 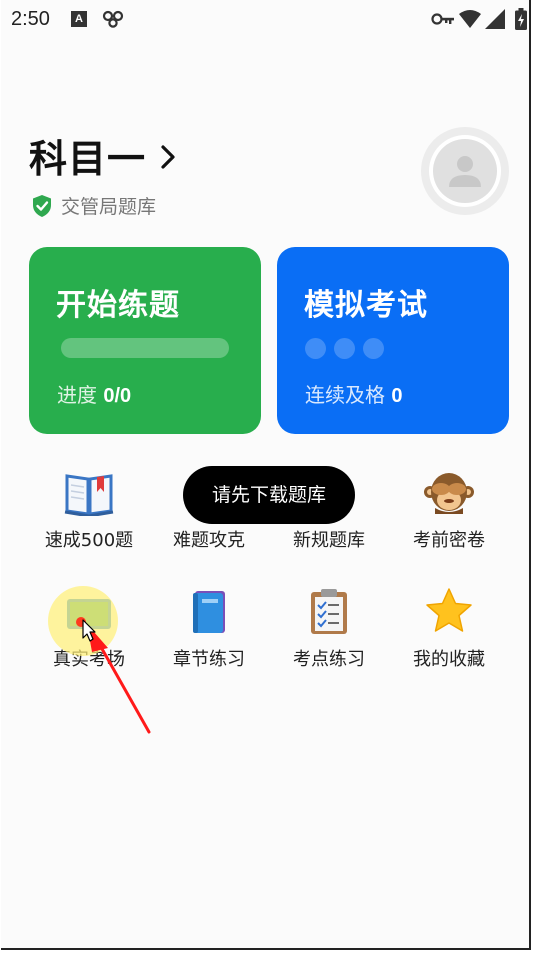 I want to click on open-book-icon, so click(x=89, y=495).